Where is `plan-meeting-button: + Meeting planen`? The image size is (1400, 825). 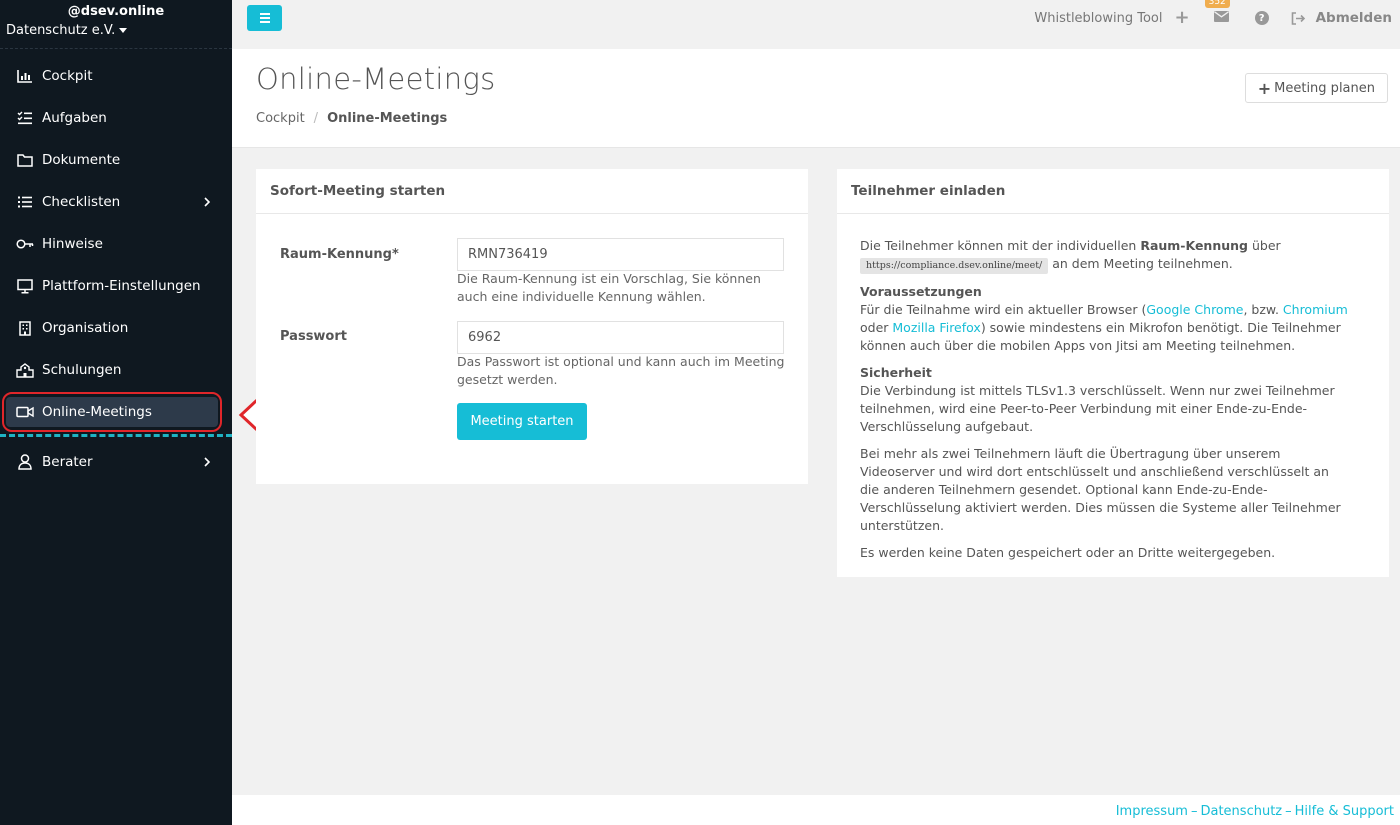 plan-meeting-button: + Meeting planen is located at coordinates (1316, 88).